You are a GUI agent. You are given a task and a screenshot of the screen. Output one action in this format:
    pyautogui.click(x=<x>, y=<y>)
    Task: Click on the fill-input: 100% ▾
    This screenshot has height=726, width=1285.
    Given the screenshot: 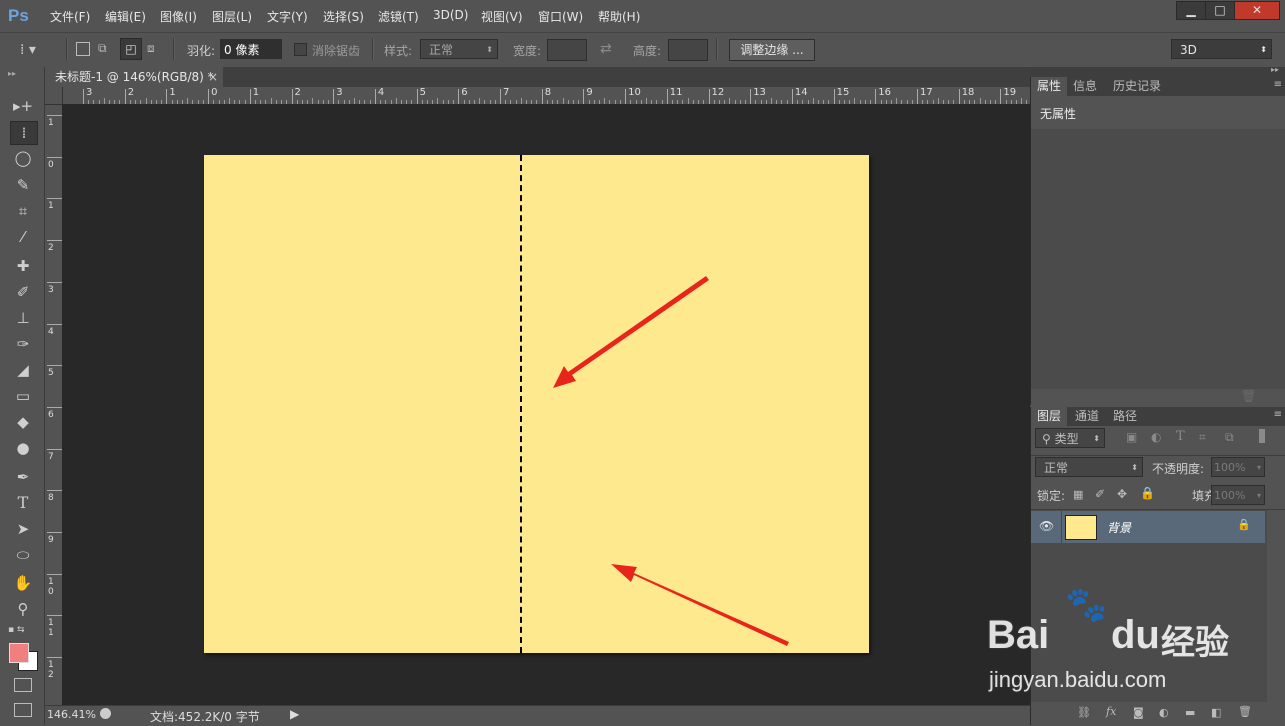 What is the action you would take?
    pyautogui.click(x=1238, y=495)
    